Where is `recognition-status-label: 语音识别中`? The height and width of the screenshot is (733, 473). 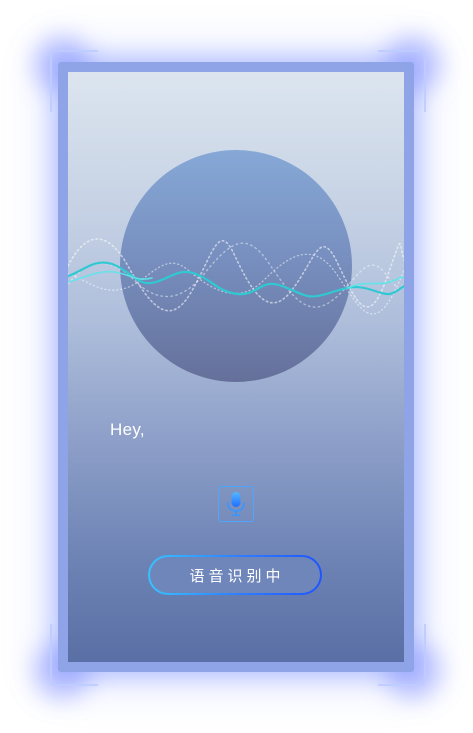 recognition-status-label: 语音识别中 is located at coordinates (237, 575).